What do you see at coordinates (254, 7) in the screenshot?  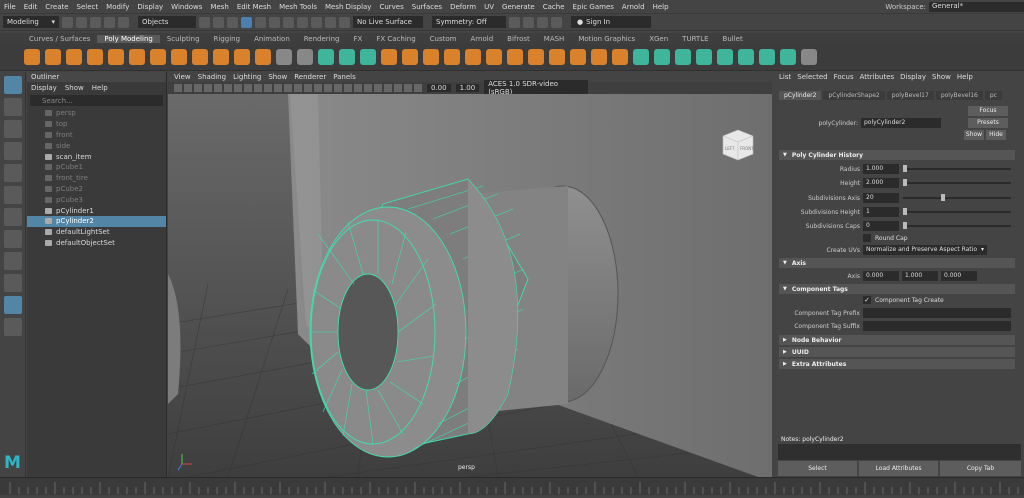 I see `menu-edit-mesh: Edit Mesh` at bounding box center [254, 7].